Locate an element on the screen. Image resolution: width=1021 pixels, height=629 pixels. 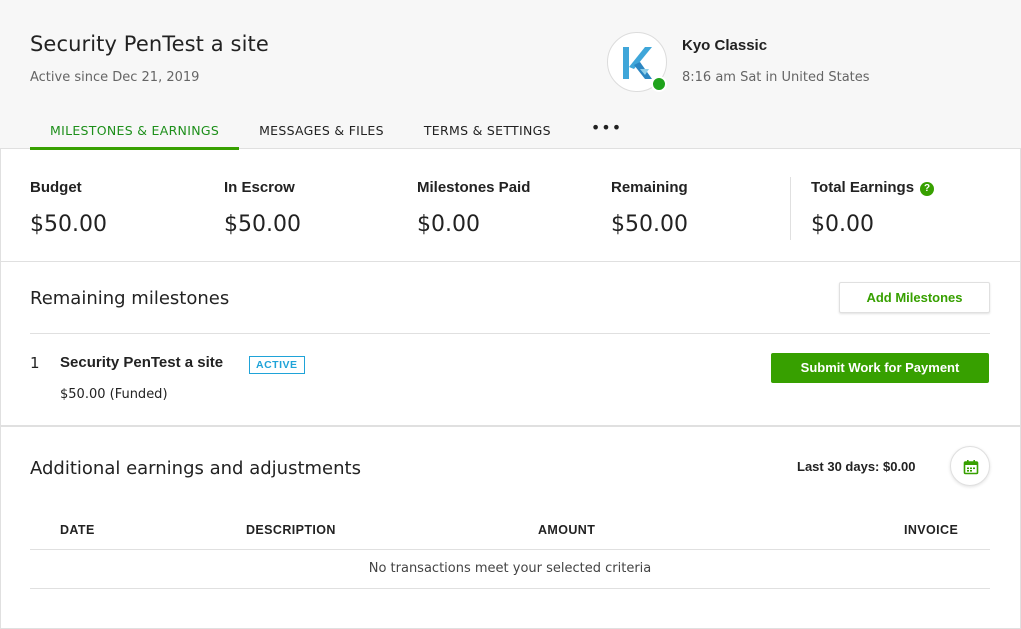
online-status-dot is located at coordinates (659, 84).